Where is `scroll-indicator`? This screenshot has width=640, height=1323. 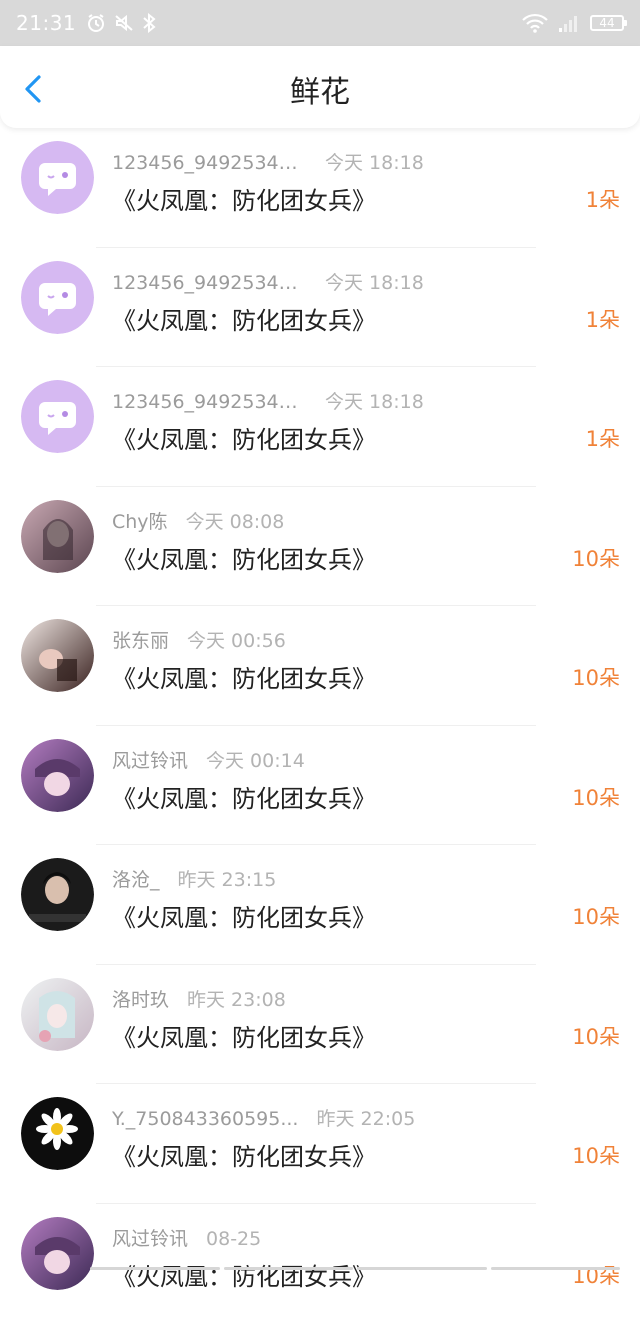 scroll-indicator is located at coordinates (355, 1268).